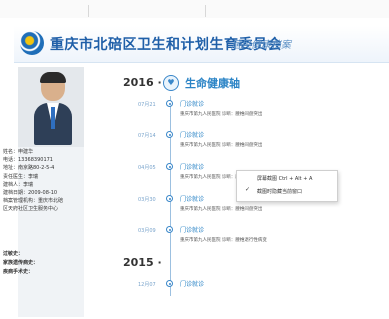  Describe the element at coordinates (53, 108) in the screenshot. I see `avatar` at that location.